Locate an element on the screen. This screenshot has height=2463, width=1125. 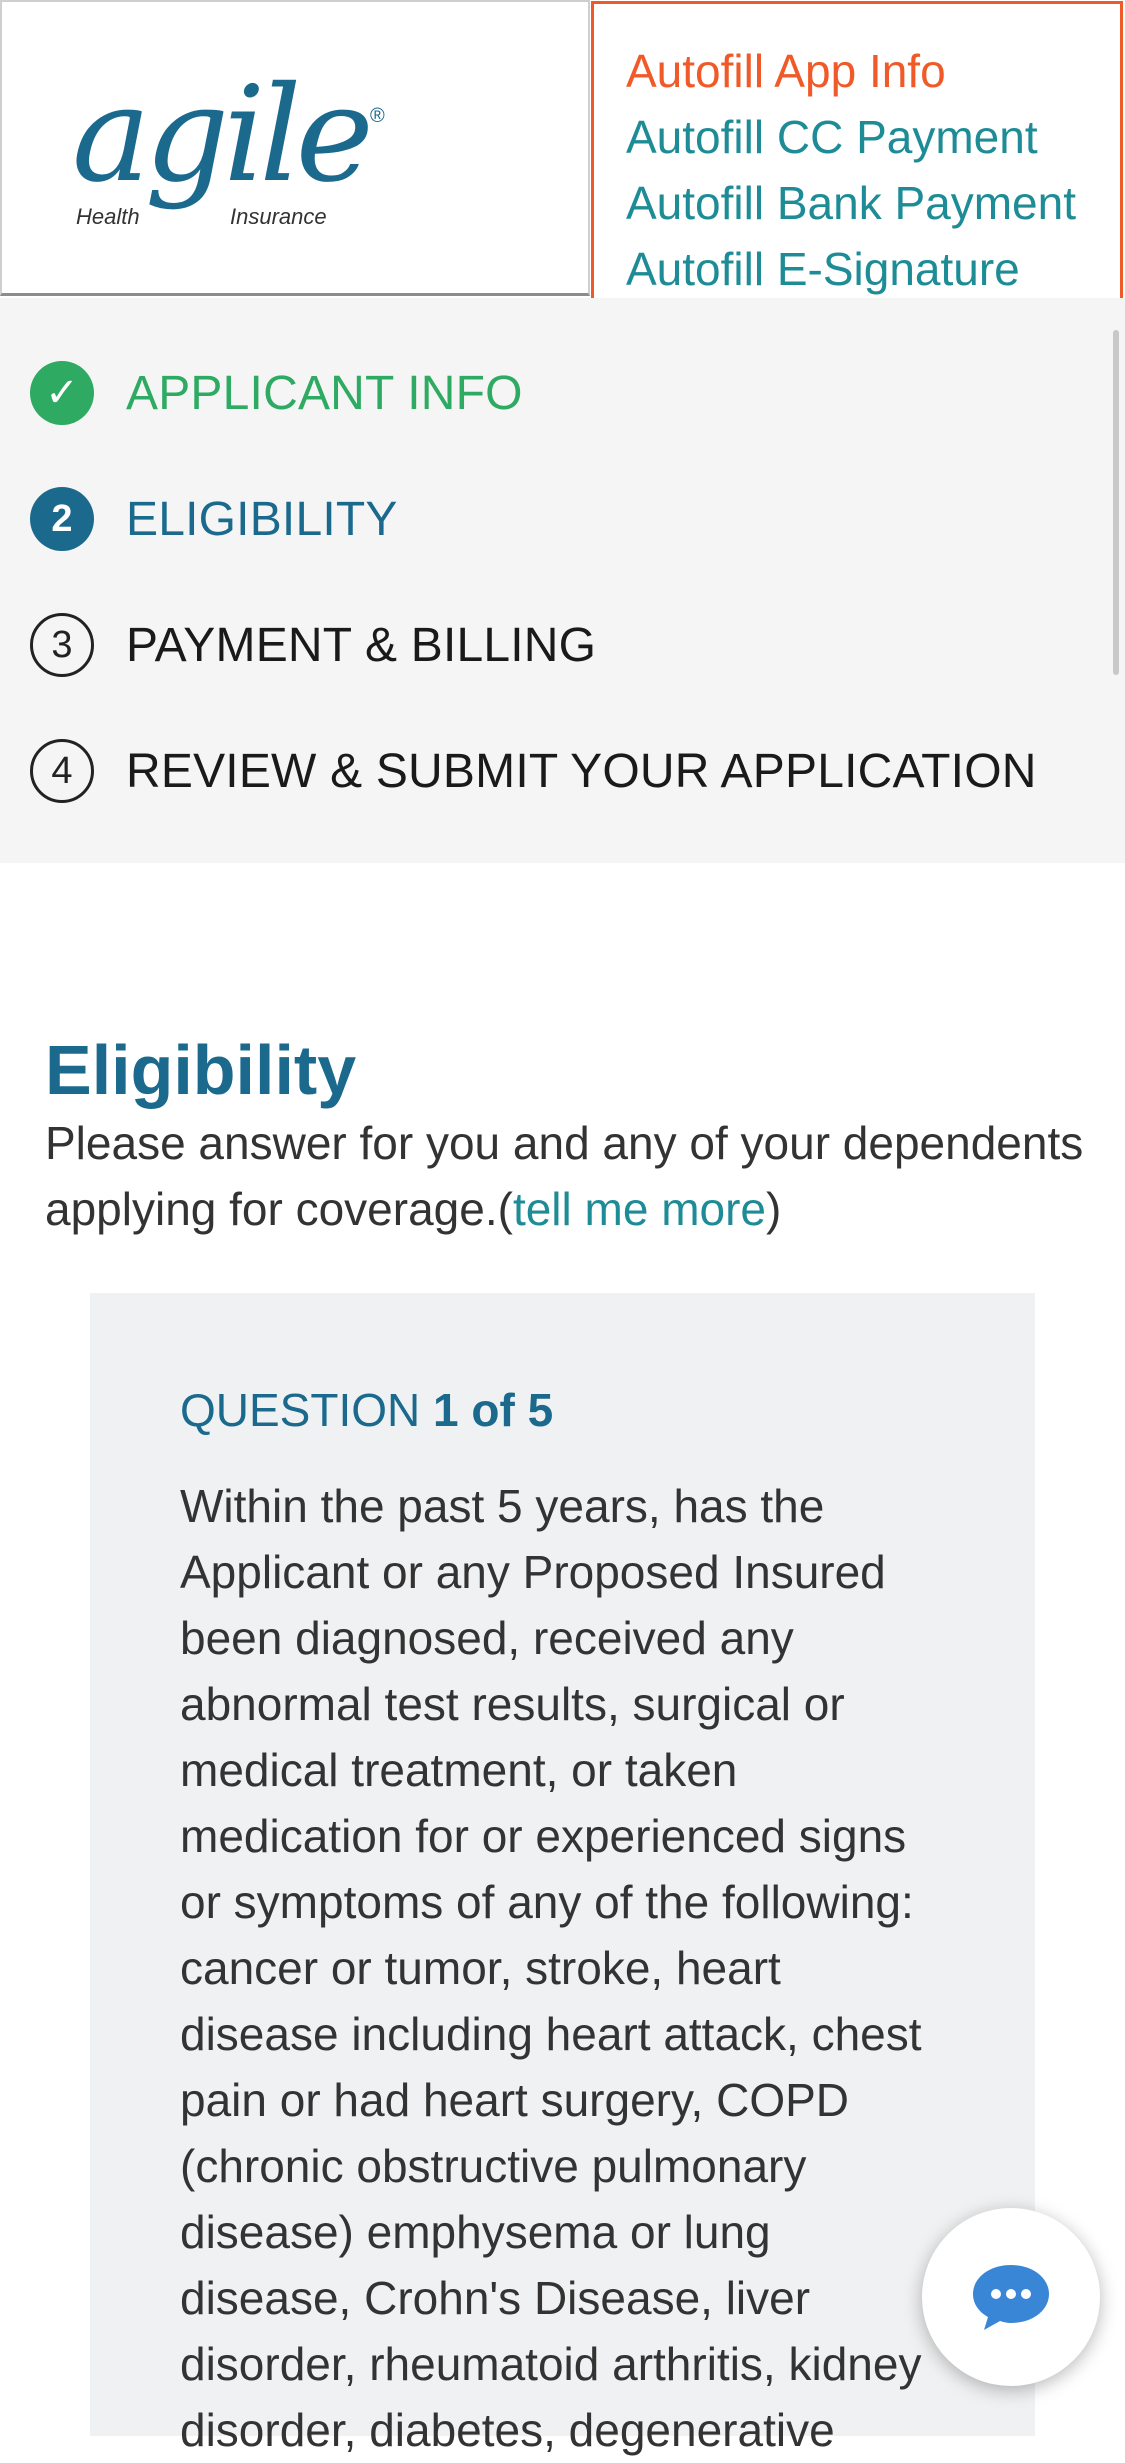
autofill-app-info-link: Autofill App Info is located at coordinates (873, 71).